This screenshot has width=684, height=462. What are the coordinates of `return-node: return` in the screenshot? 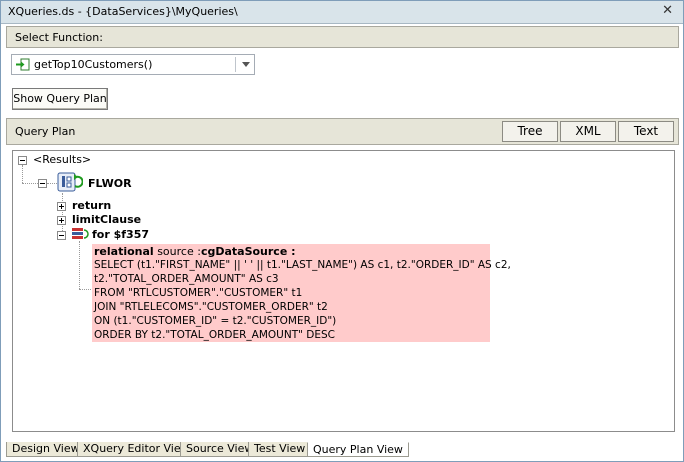 It's located at (91, 205).